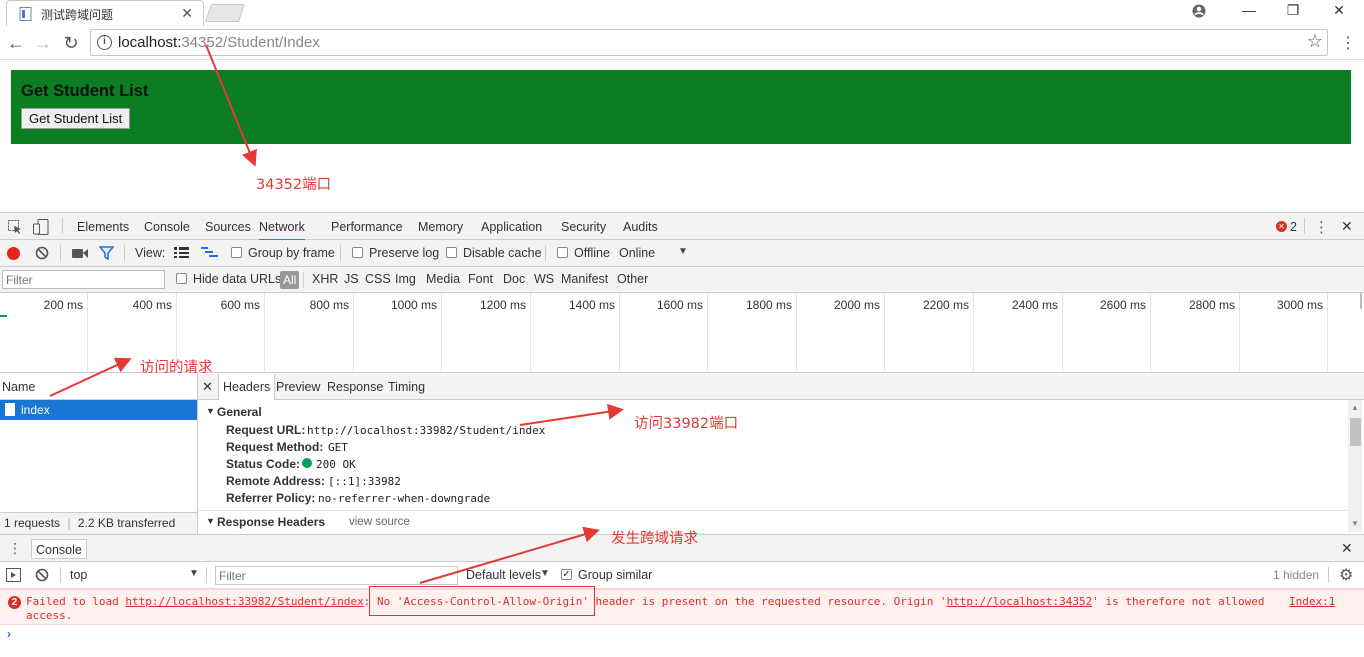 This screenshot has width=1364, height=657. What do you see at coordinates (654, 539) in the screenshot?
I see `annotation-cors-label: 发生跨域请求` at bounding box center [654, 539].